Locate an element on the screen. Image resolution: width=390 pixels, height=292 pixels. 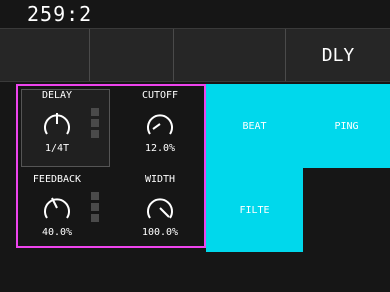
delay-knob: DELAY 1/4T is located at coordinates (57, 125).